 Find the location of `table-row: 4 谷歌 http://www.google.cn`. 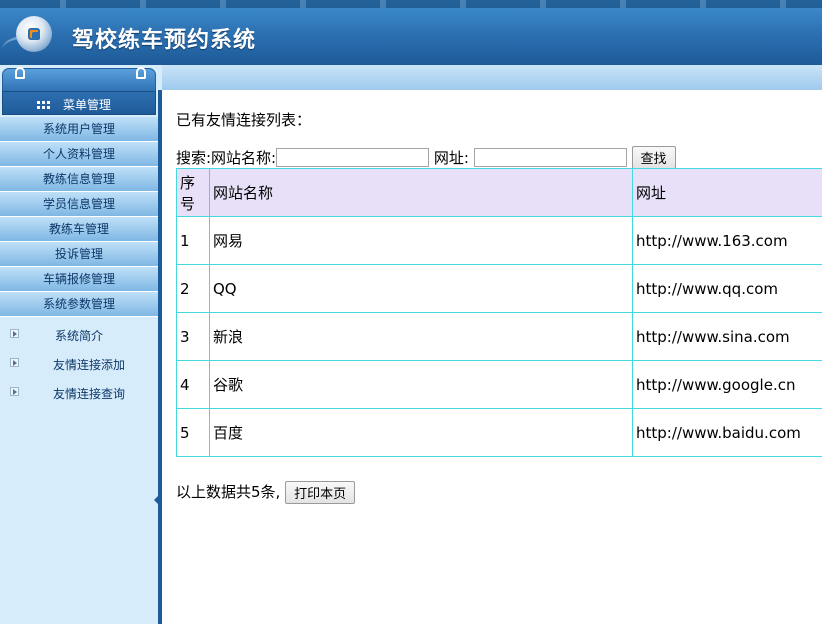

table-row: 4 谷歌 http://www.google.cn is located at coordinates (499, 384).